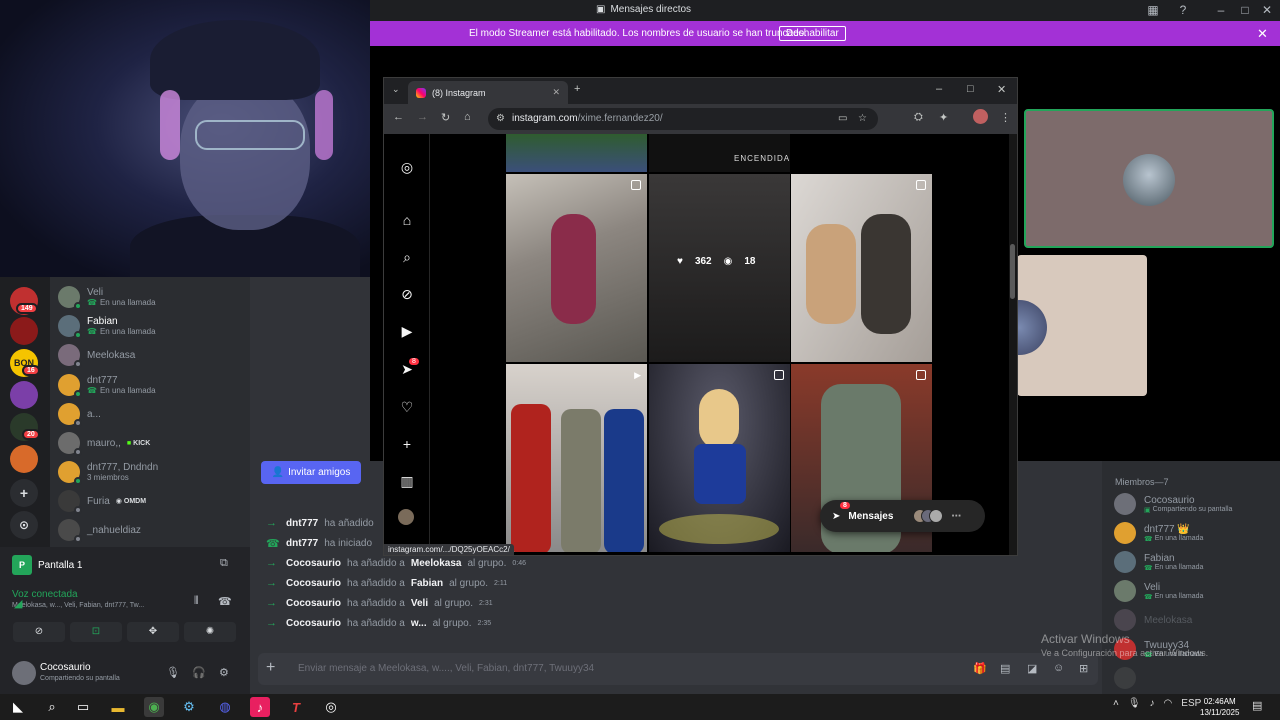 The height and width of the screenshot is (720, 1280). What do you see at coordinates (199, 672) in the screenshot?
I see `headphones-icon: 🎧` at bounding box center [199, 672].